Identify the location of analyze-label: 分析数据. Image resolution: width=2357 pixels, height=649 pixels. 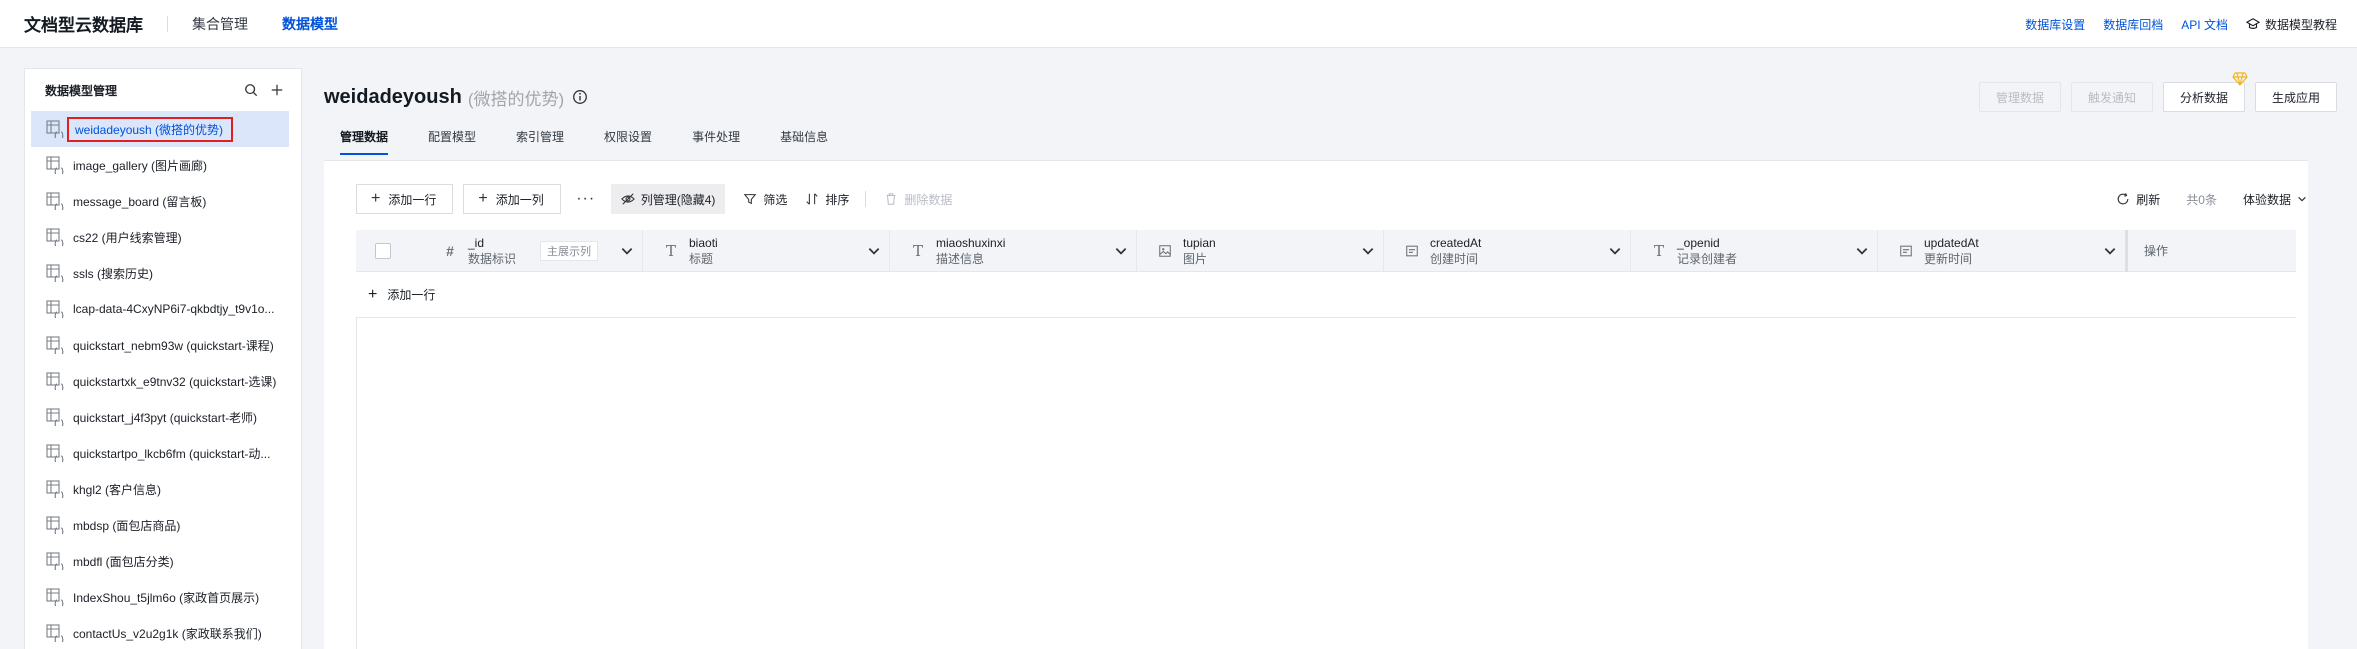
(2203, 97).